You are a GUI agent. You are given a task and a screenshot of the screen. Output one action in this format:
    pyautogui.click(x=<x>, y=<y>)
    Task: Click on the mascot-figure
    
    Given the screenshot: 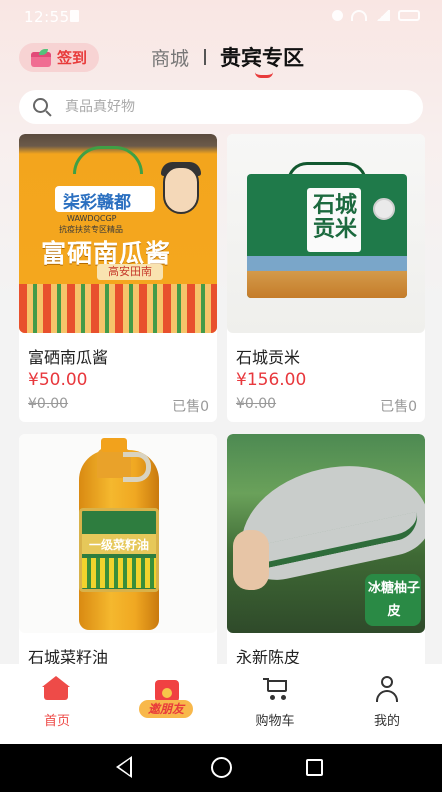 What is the action you would take?
    pyautogui.click(x=181, y=190)
    